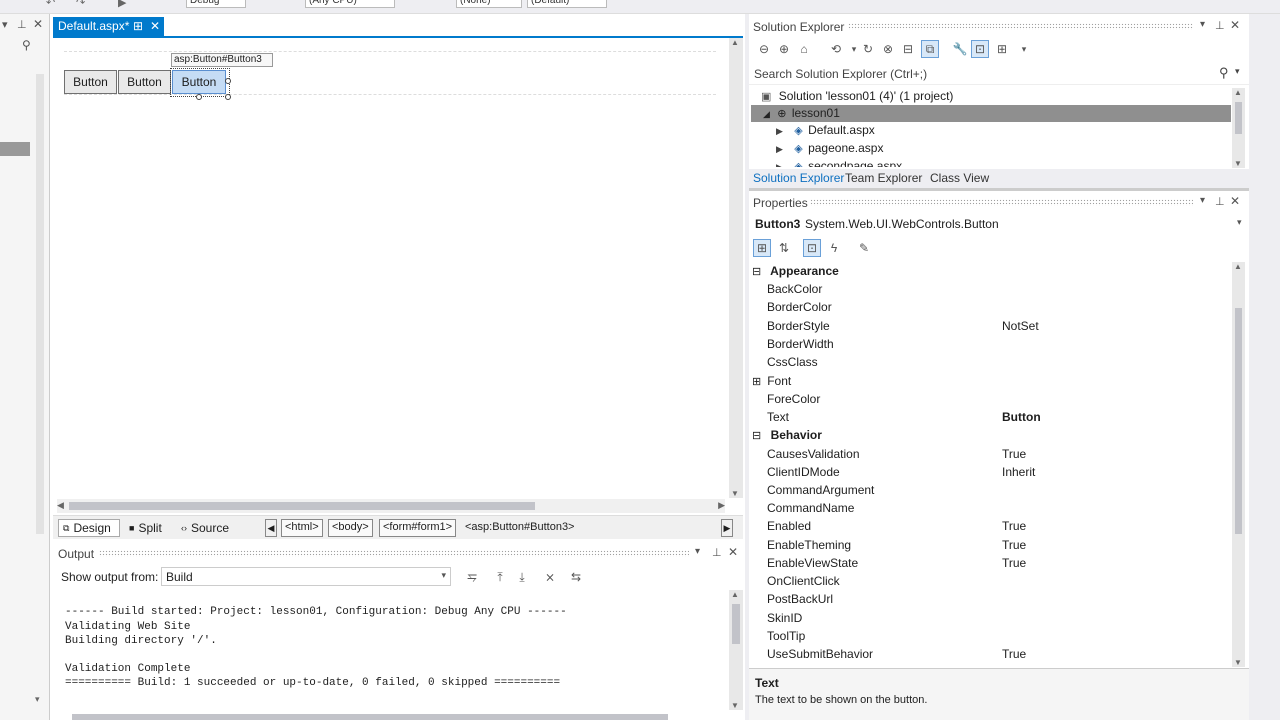 This screenshot has height=720, width=1280. What do you see at coordinates (418, 528) in the screenshot?
I see `breadcrumb-form: <form#form1>` at bounding box center [418, 528].